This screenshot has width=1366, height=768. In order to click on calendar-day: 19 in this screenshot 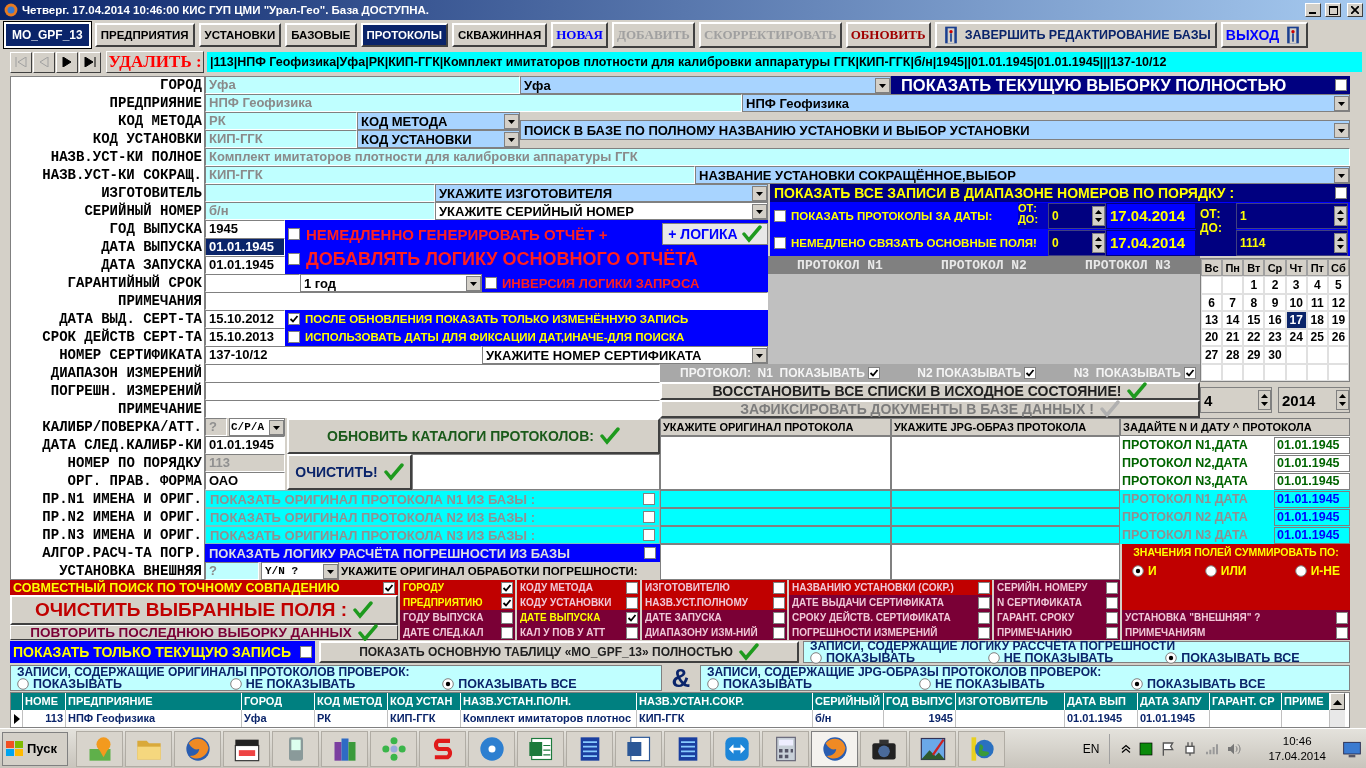, I will do `click(1338, 320)`.